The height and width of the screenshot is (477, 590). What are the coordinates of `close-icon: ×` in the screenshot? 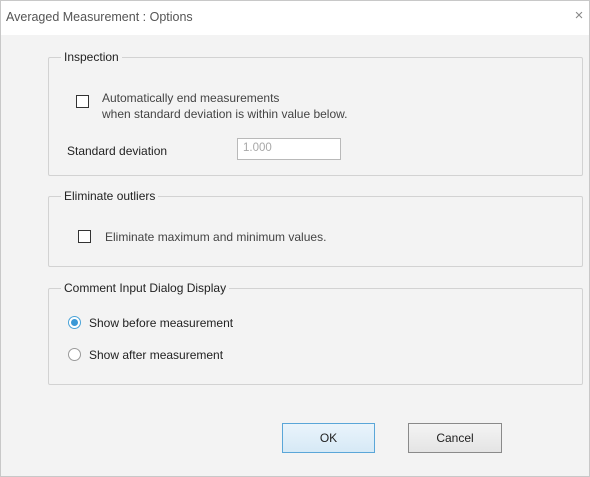 It's located at (579, 16).